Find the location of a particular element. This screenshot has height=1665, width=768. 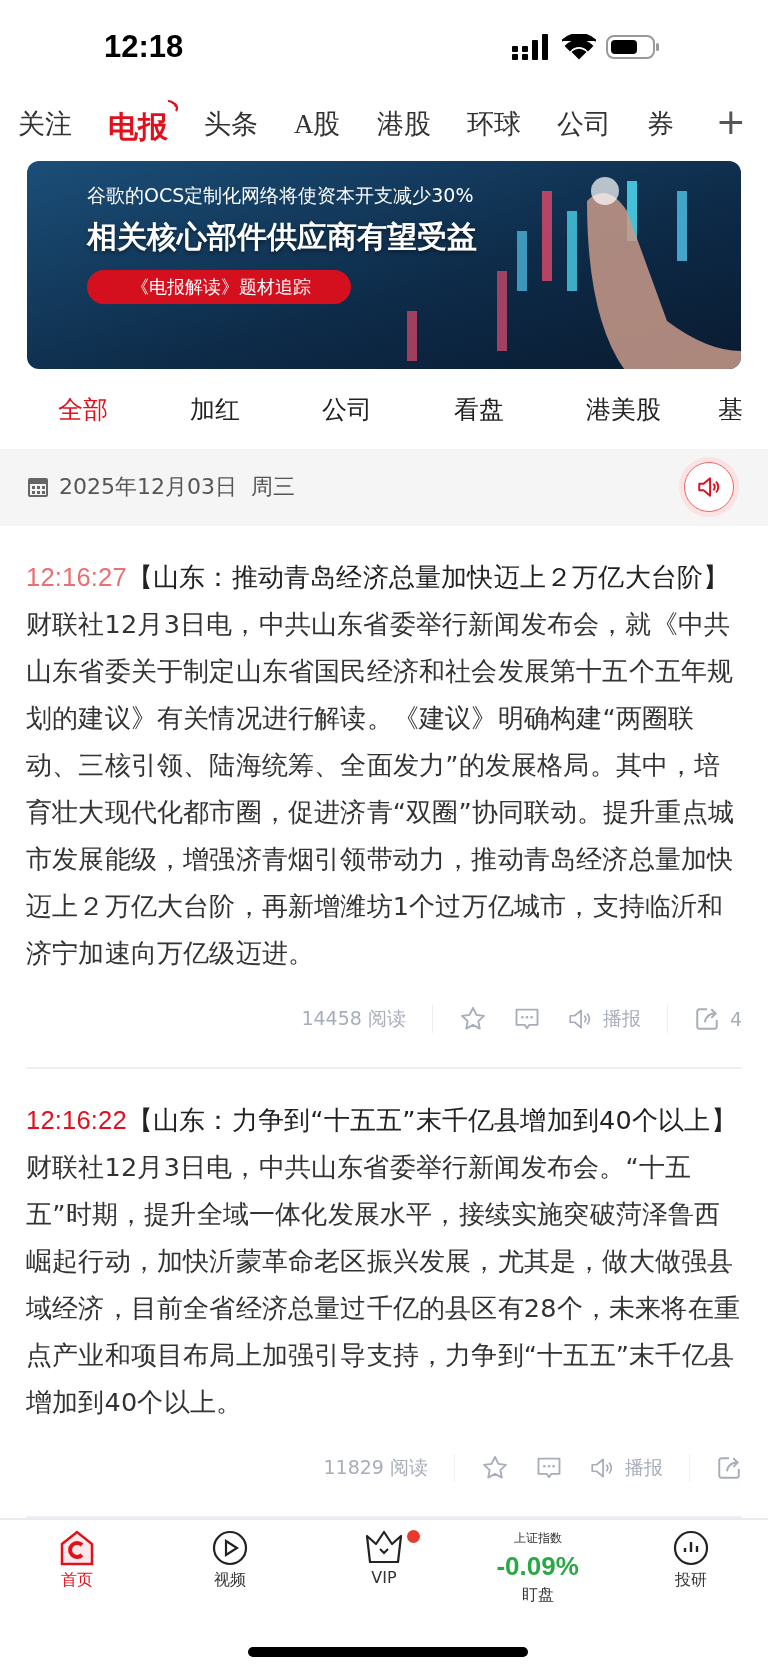

filter-tab: 公司 is located at coordinates (388, 409).